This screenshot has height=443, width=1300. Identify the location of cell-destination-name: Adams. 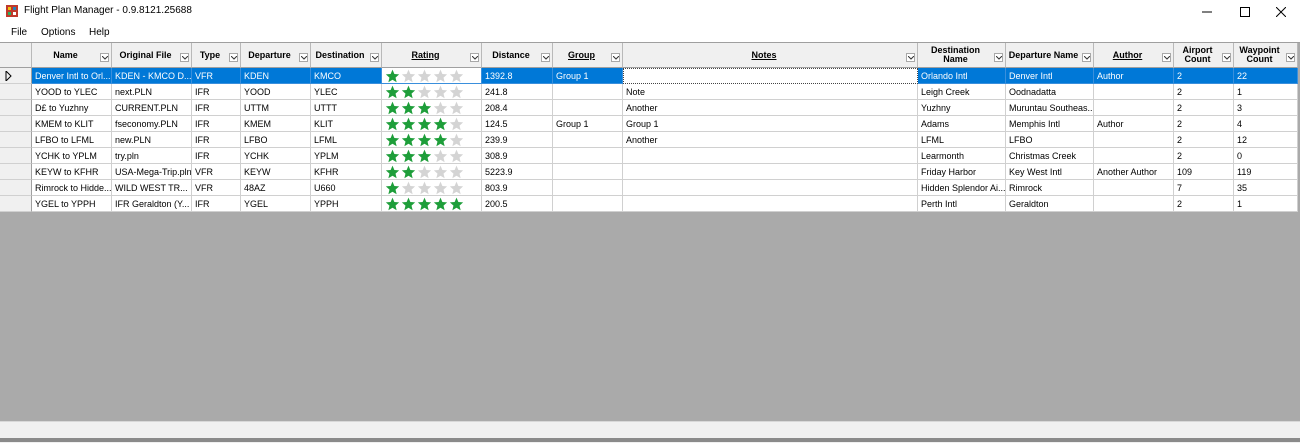
(962, 124).